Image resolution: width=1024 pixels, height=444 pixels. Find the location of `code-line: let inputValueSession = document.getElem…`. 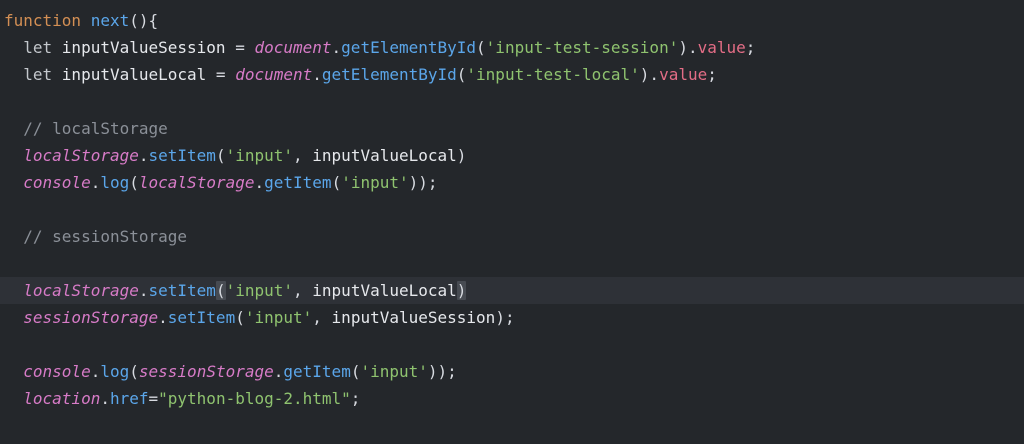

code-line: let inputValueSession = document.getElem… is located at coordinates (512, 47).